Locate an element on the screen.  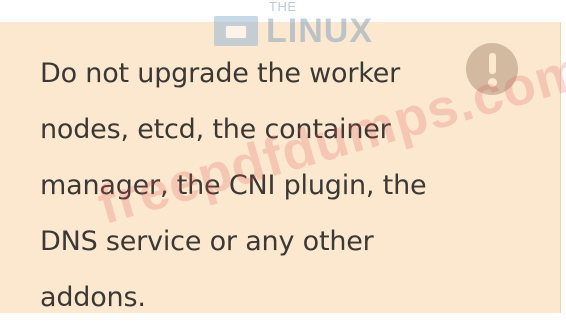
warning-message-line: addons. is located at coordinates (93, 297).